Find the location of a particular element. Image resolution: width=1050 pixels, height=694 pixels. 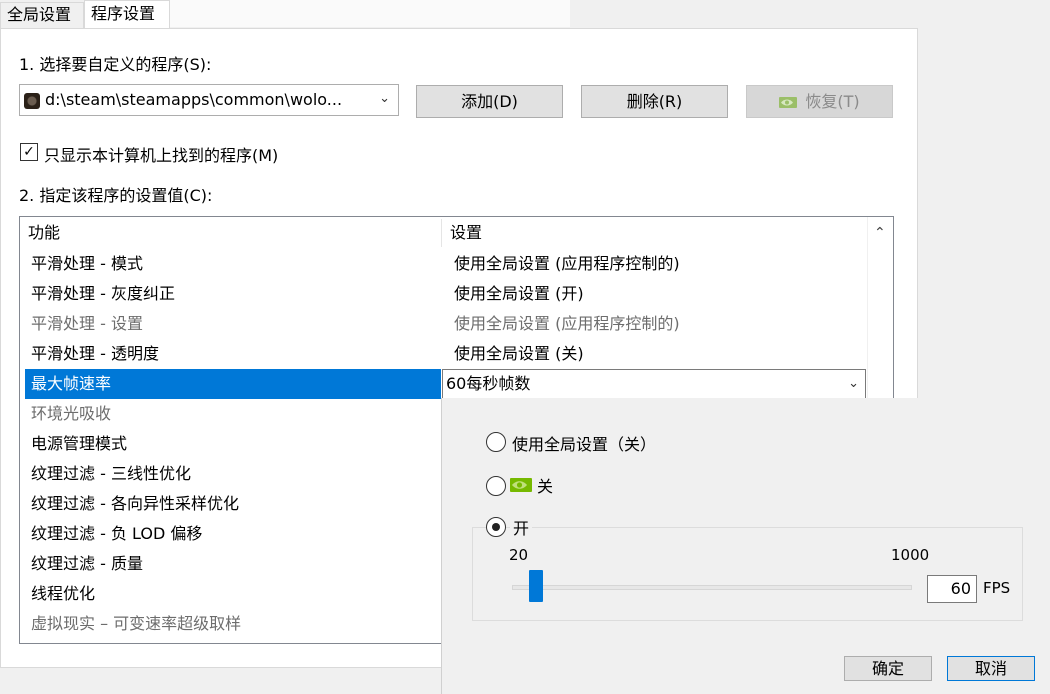

restore-button: 恢复(T) is located at coordinates (819, 101).